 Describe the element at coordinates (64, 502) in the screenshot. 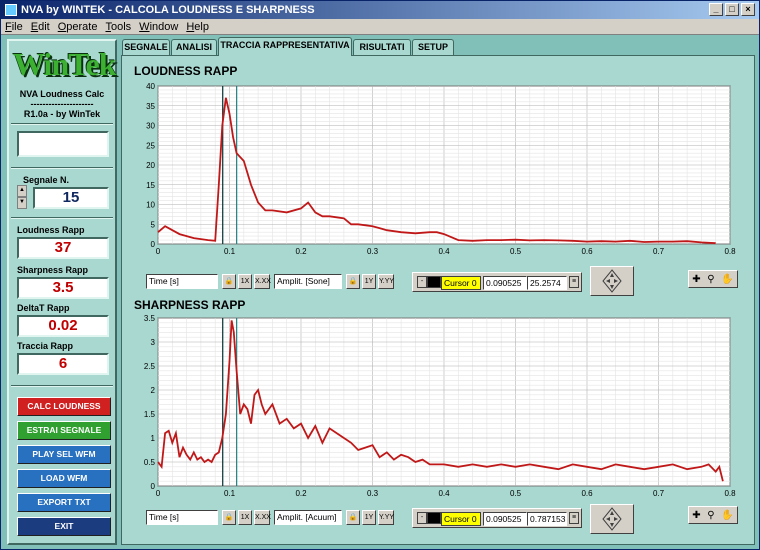

I see `export-txt-button: EXPORT TXT` at that location.